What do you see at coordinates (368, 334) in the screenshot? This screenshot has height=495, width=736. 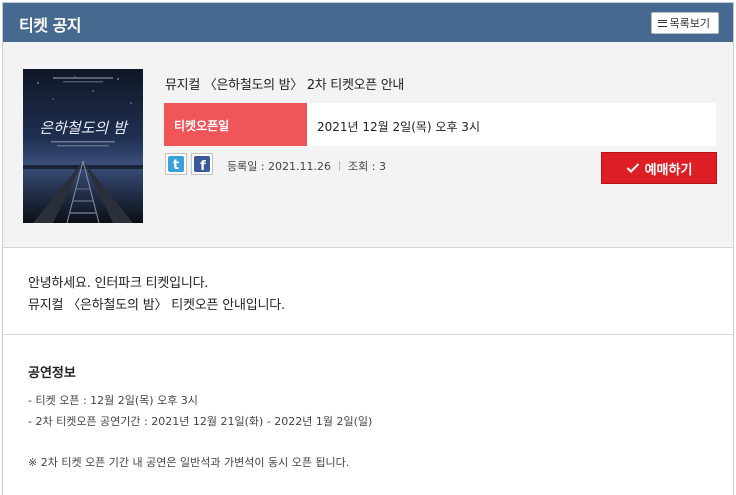 I see `section-divider` at bounding box center [368, 334].